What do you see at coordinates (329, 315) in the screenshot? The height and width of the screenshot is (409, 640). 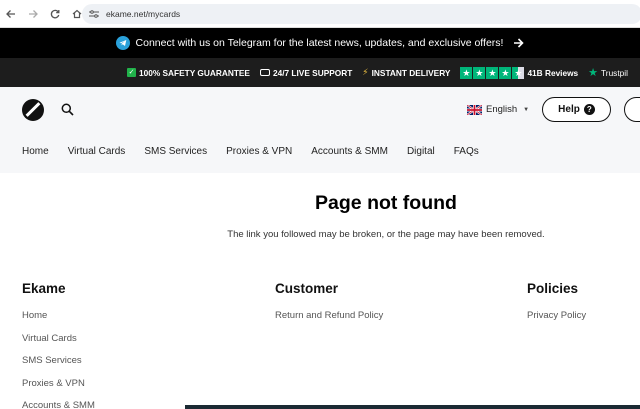 I see `footer-link-refund-policy: Return and Refund Policy` at bounding box center [329, 315].